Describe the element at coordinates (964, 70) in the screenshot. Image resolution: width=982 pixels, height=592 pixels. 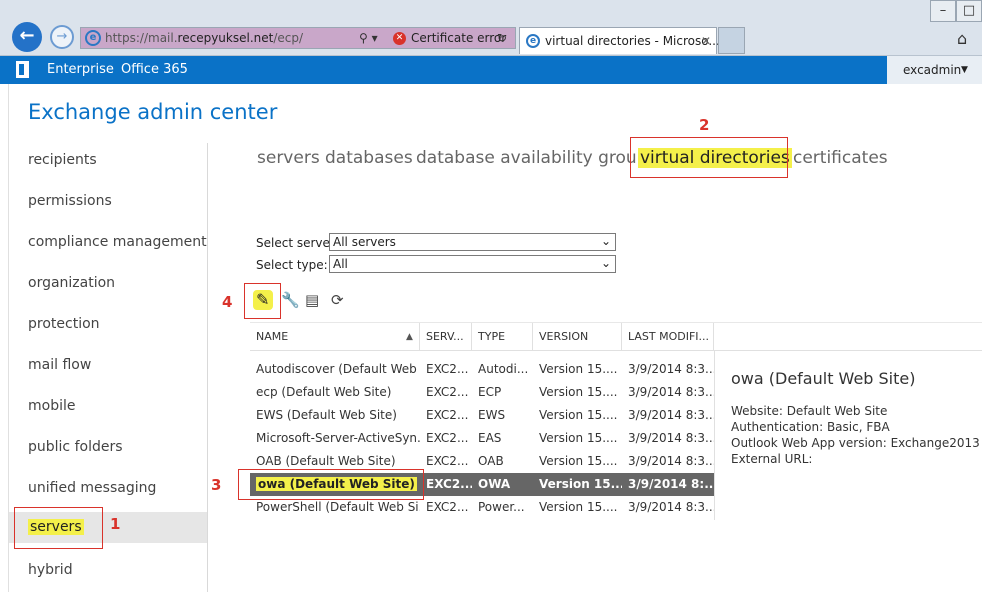
I see `chevron-down-icon: ▼` at that location.